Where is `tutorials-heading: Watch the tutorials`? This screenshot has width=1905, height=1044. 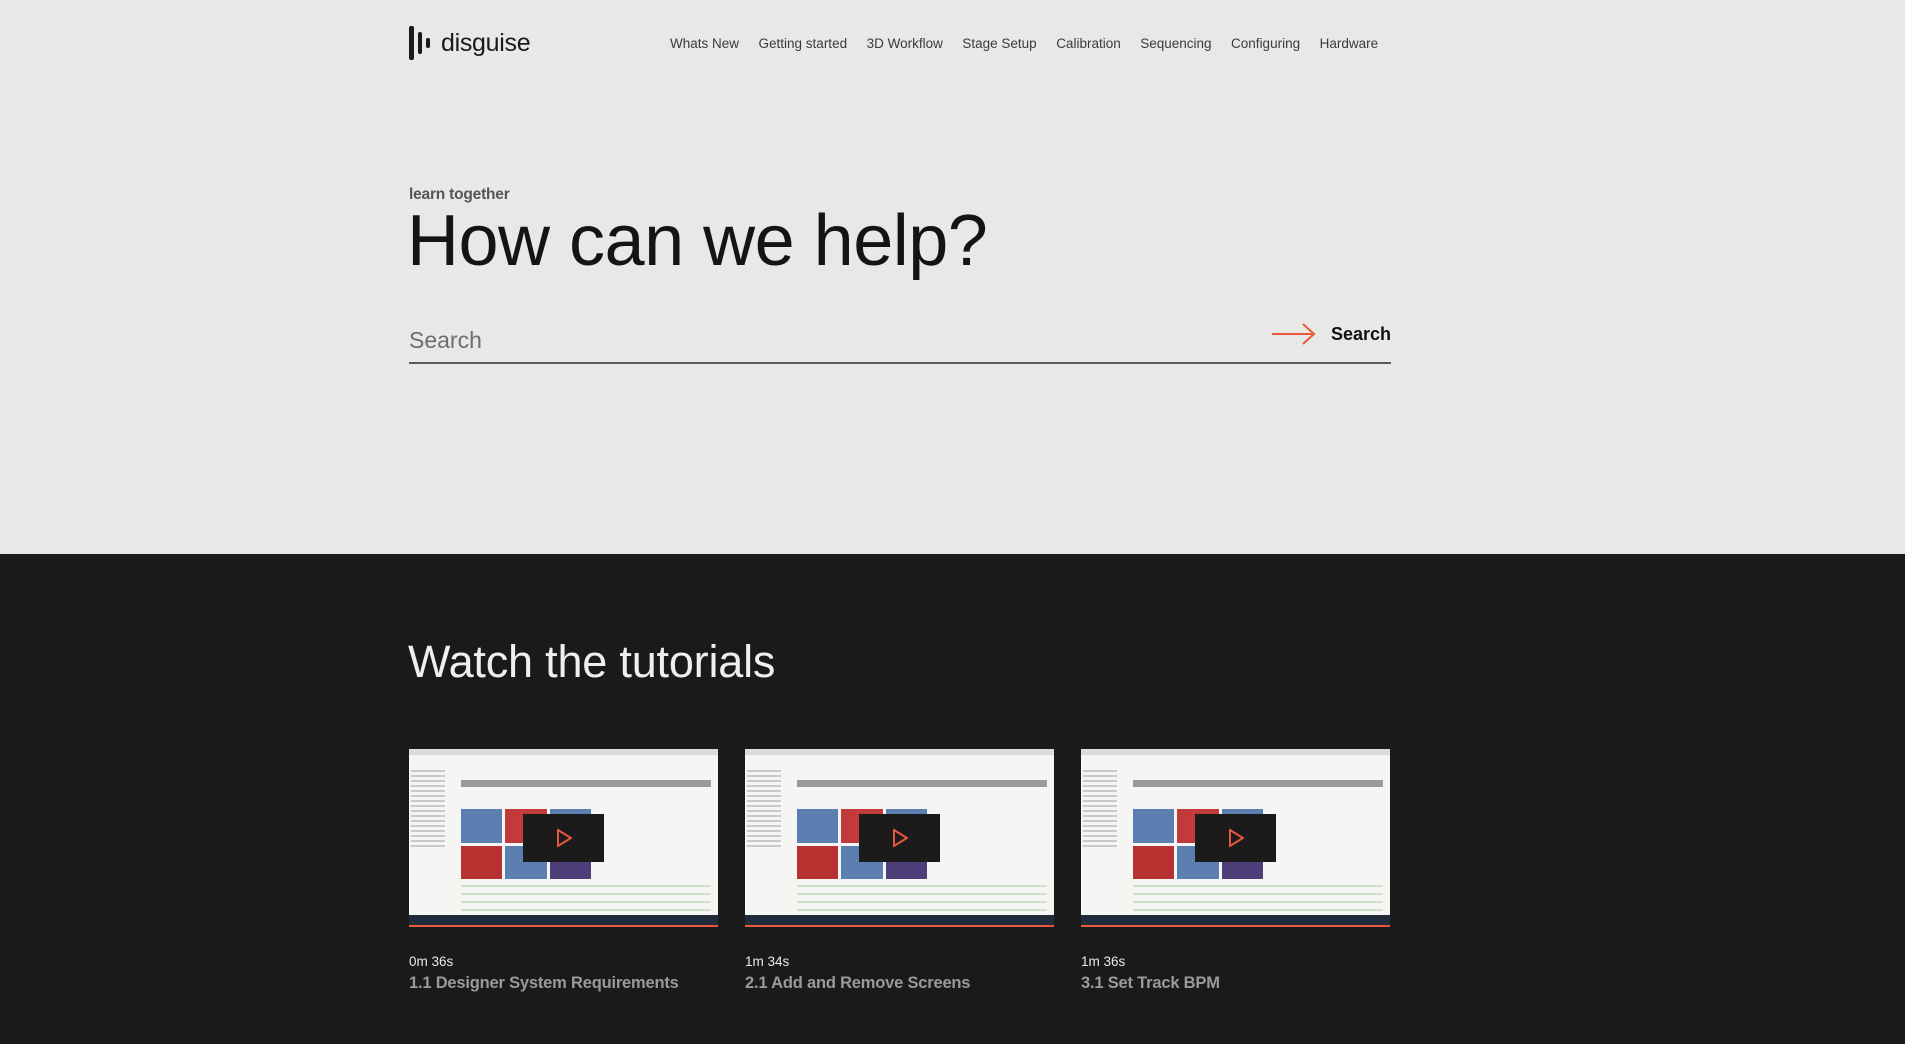
tutorials-heading: Watch the tutorials is located at coordinates (592, 661).